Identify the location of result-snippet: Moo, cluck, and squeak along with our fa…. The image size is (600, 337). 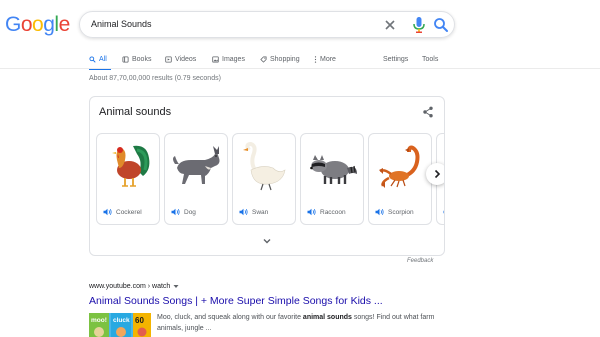
(302, 323).